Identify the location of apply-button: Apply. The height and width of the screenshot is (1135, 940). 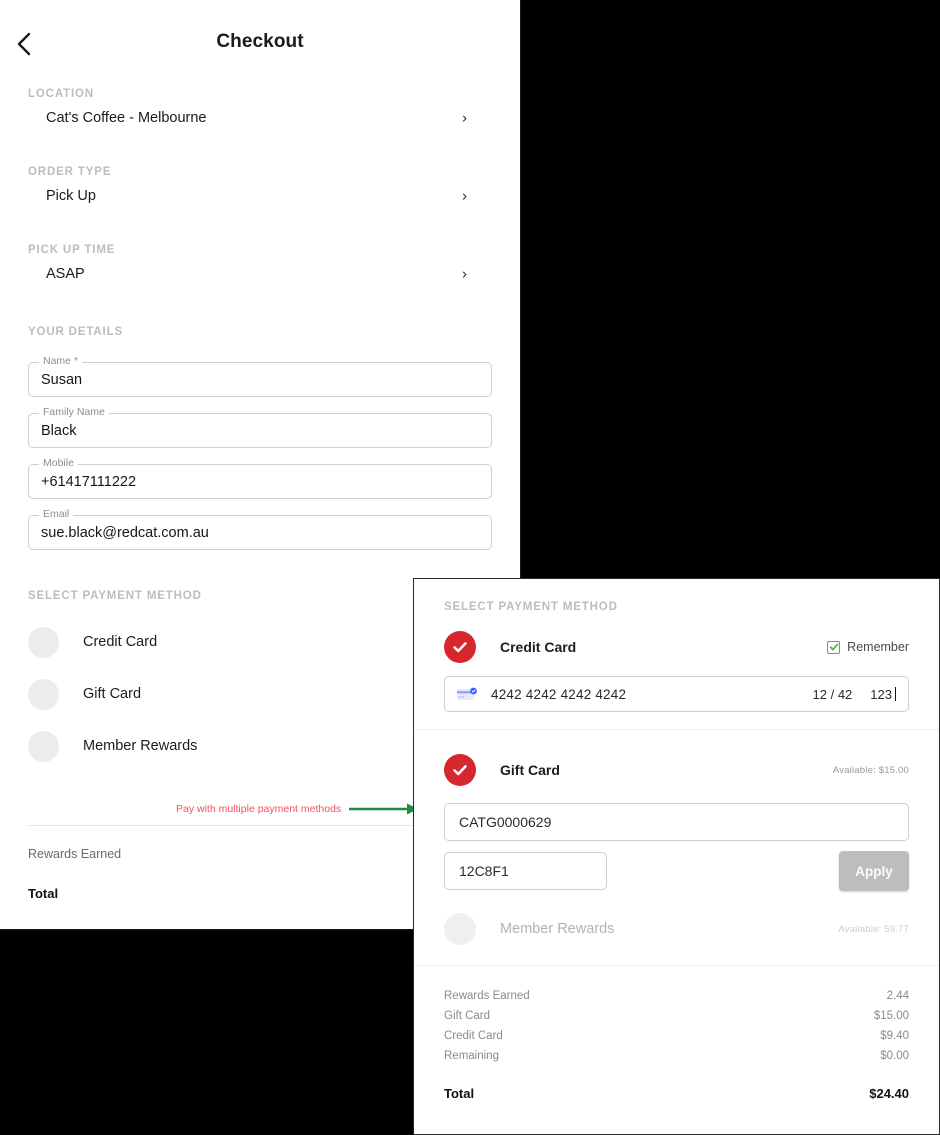
(874, 871).